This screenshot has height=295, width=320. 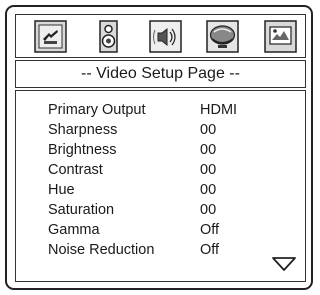 What do you see at coordinates (61, 190) in the screenshot?
I see `setting-label: Hue` at bounding box center [61, 190].